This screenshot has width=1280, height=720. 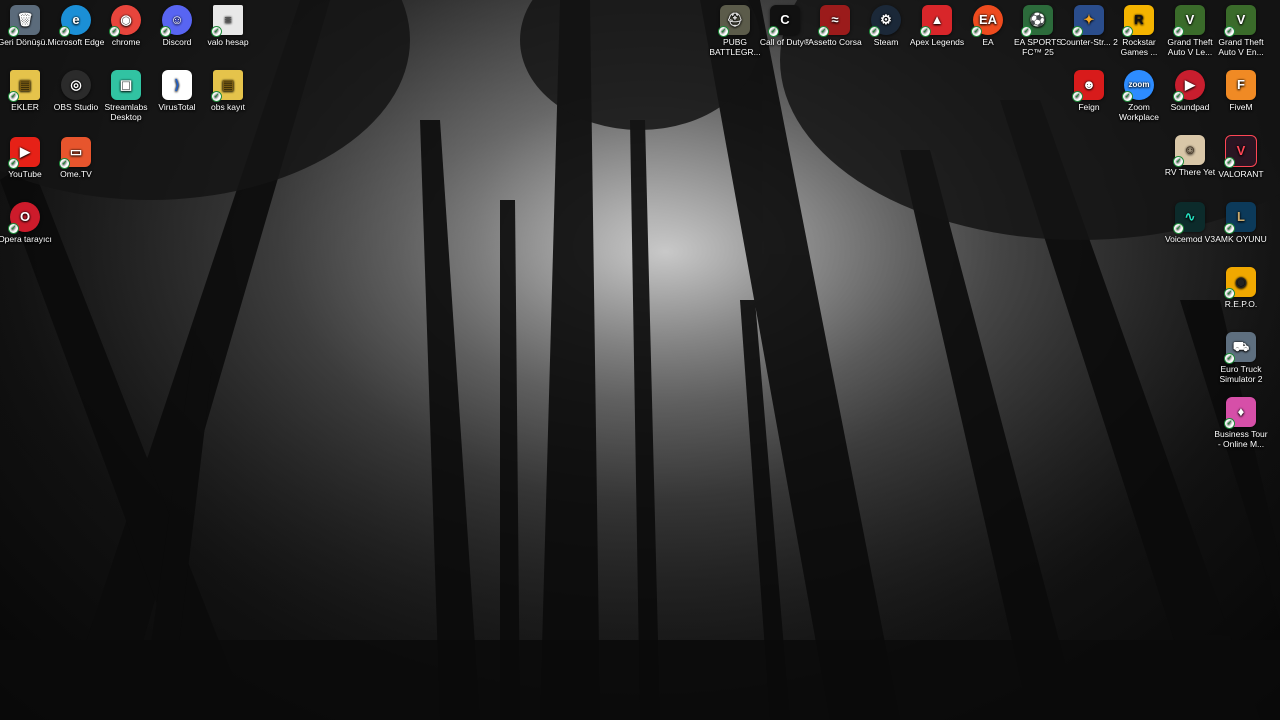 I want to click on euro-truck-icon: ⛟ ✓, so click(x=1240, y=348).